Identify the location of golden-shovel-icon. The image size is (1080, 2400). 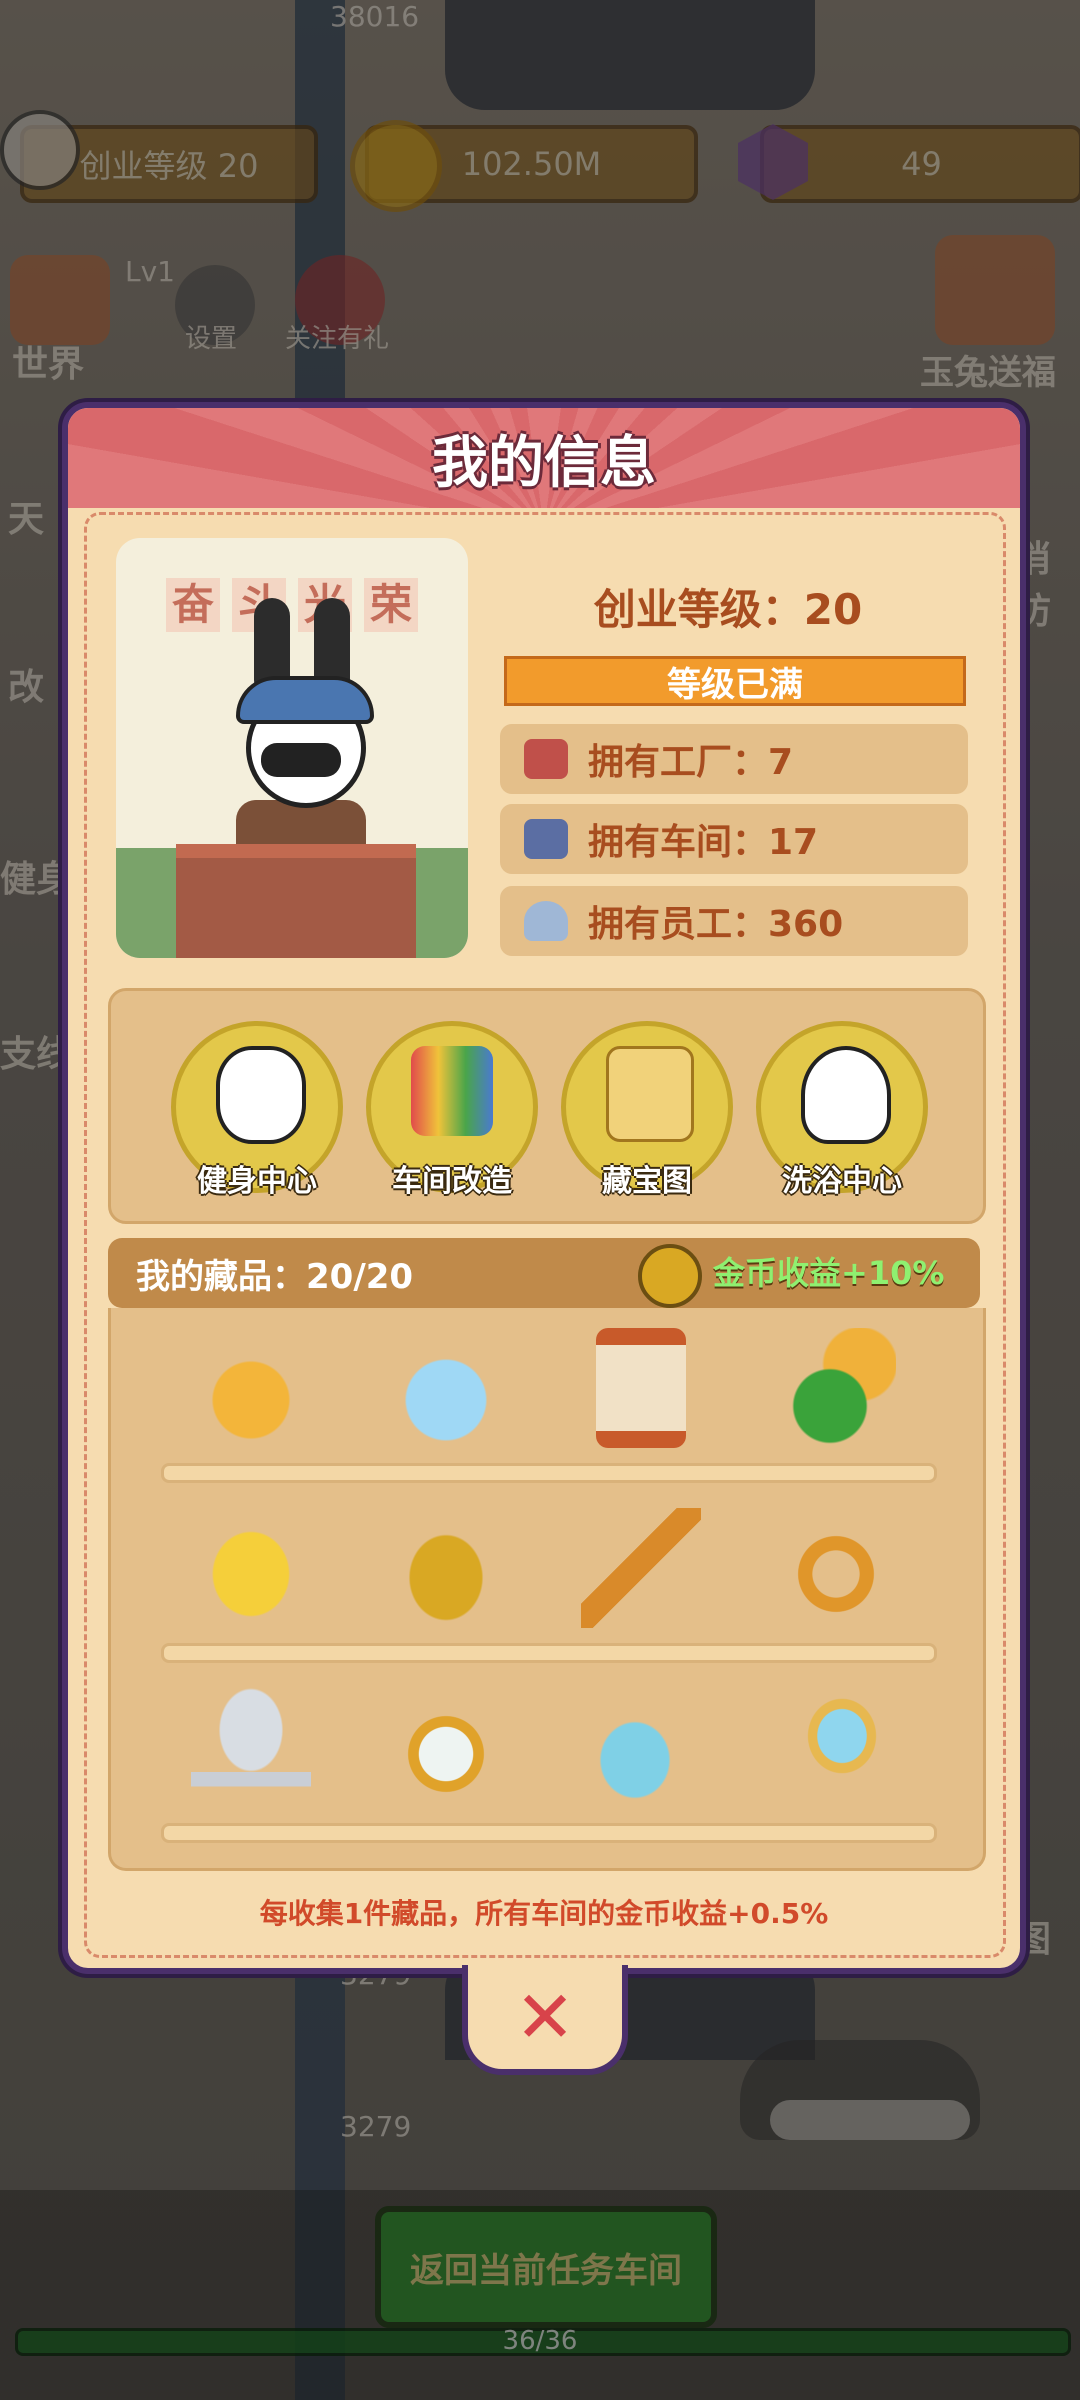
(641, 1568).